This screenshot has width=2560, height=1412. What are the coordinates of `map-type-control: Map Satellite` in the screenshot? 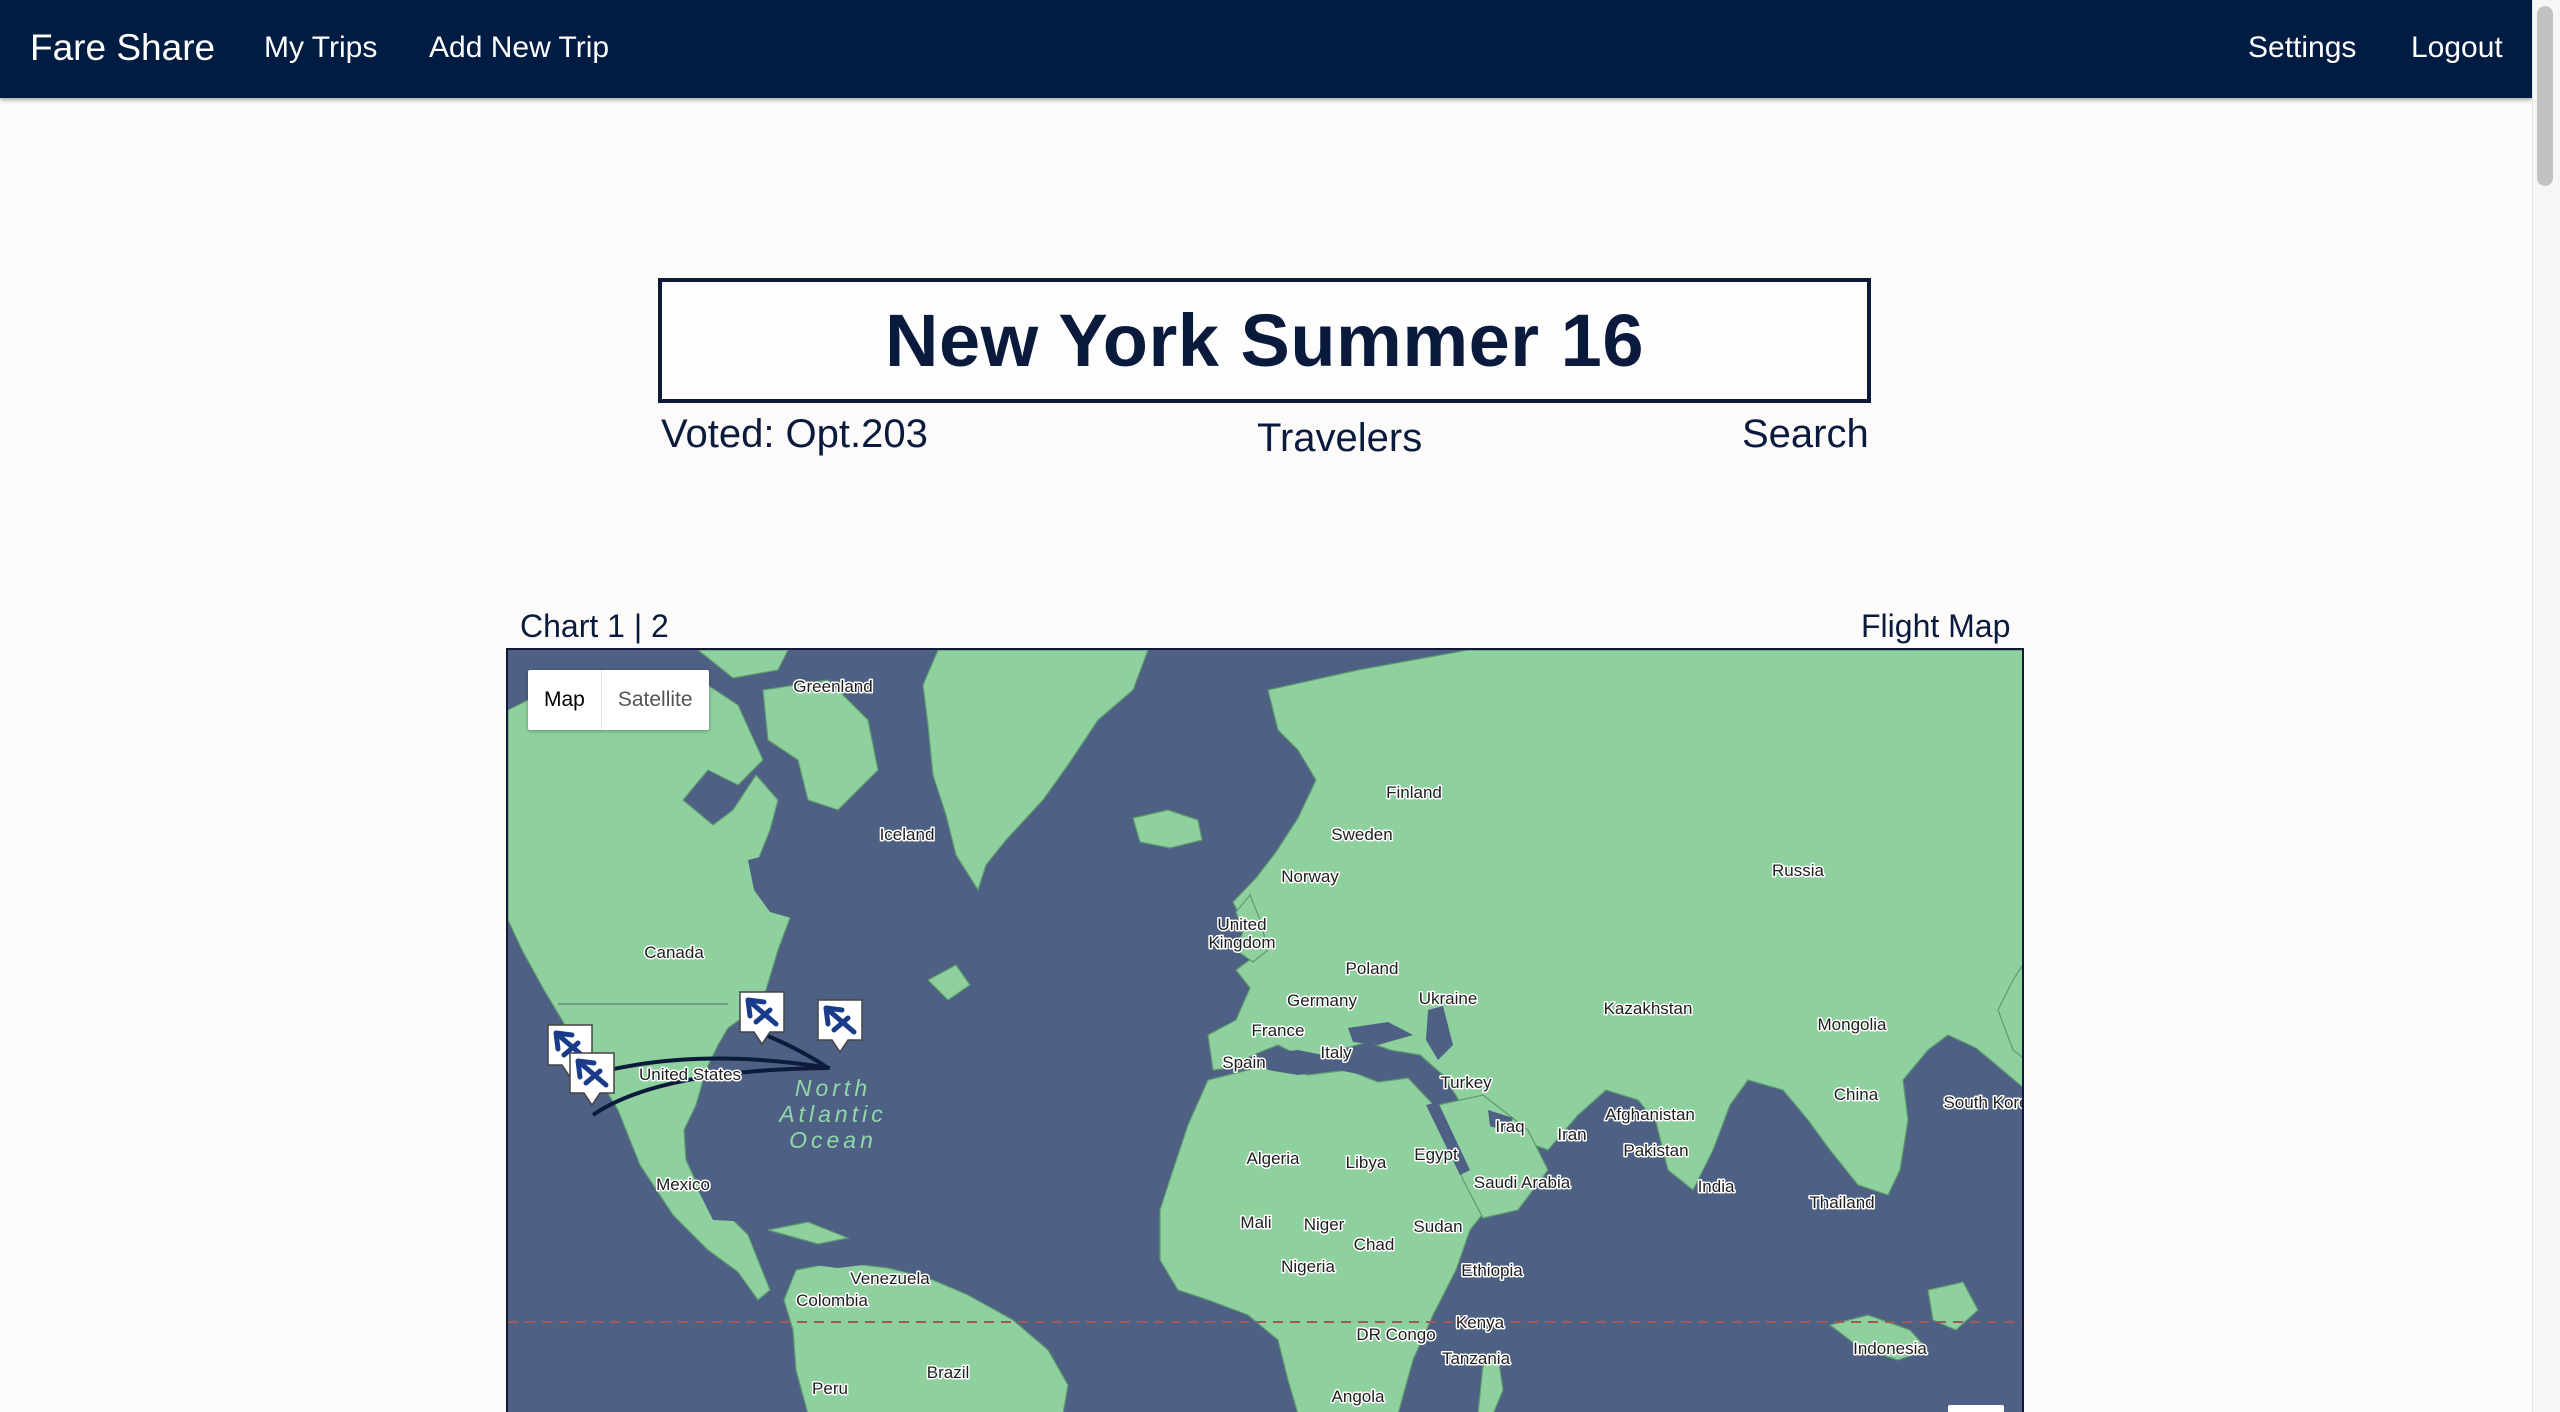 It's located at (618, 700).